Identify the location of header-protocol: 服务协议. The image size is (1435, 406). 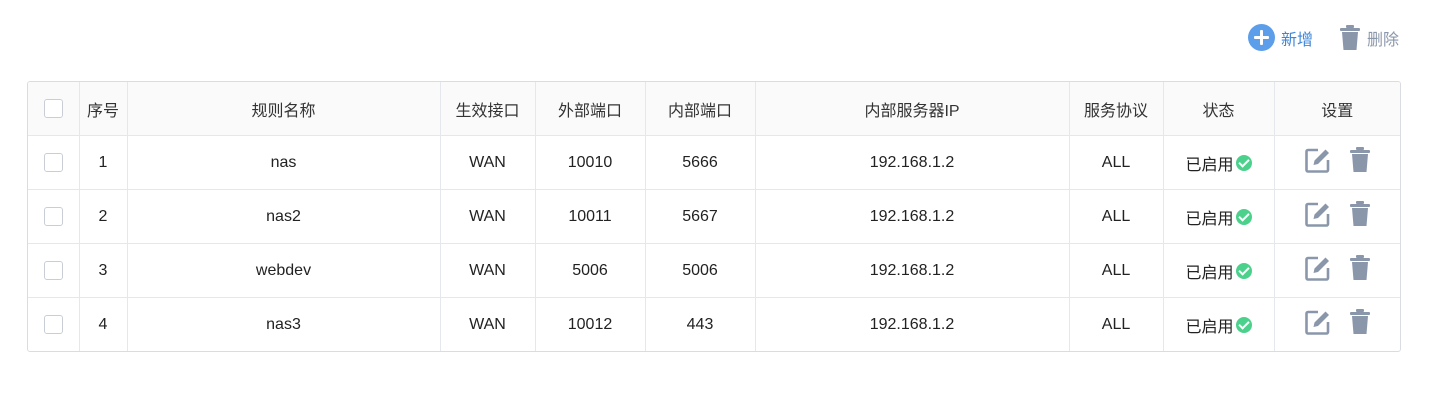
(1116, 109).